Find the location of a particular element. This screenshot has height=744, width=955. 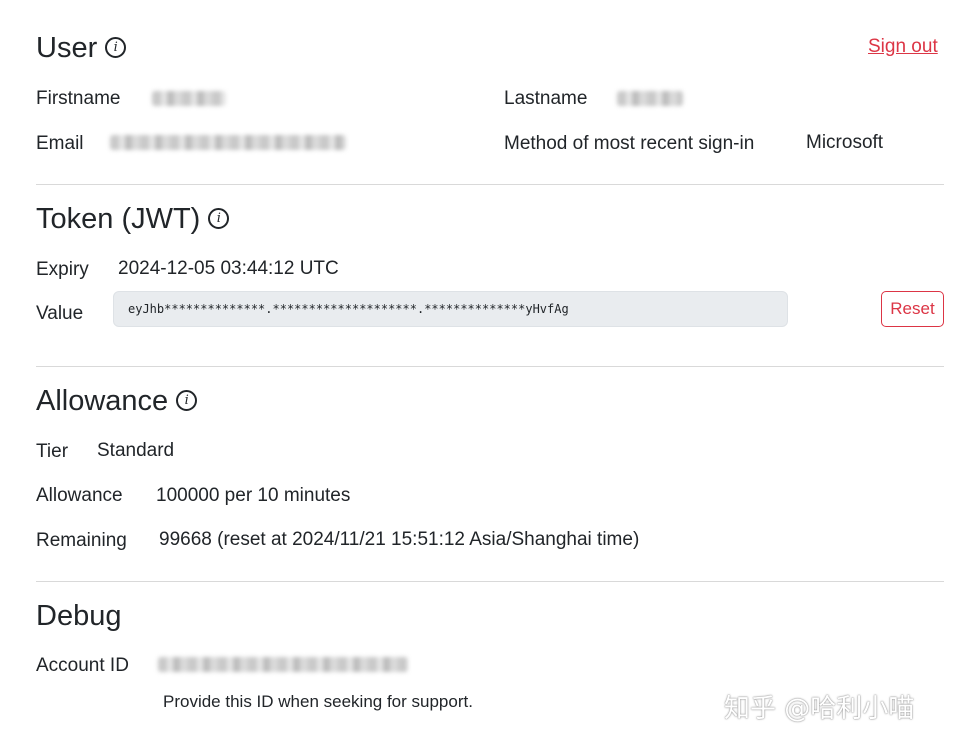

allowance-value: 100000 per 10 minutes is located at coordinates (253, 495).